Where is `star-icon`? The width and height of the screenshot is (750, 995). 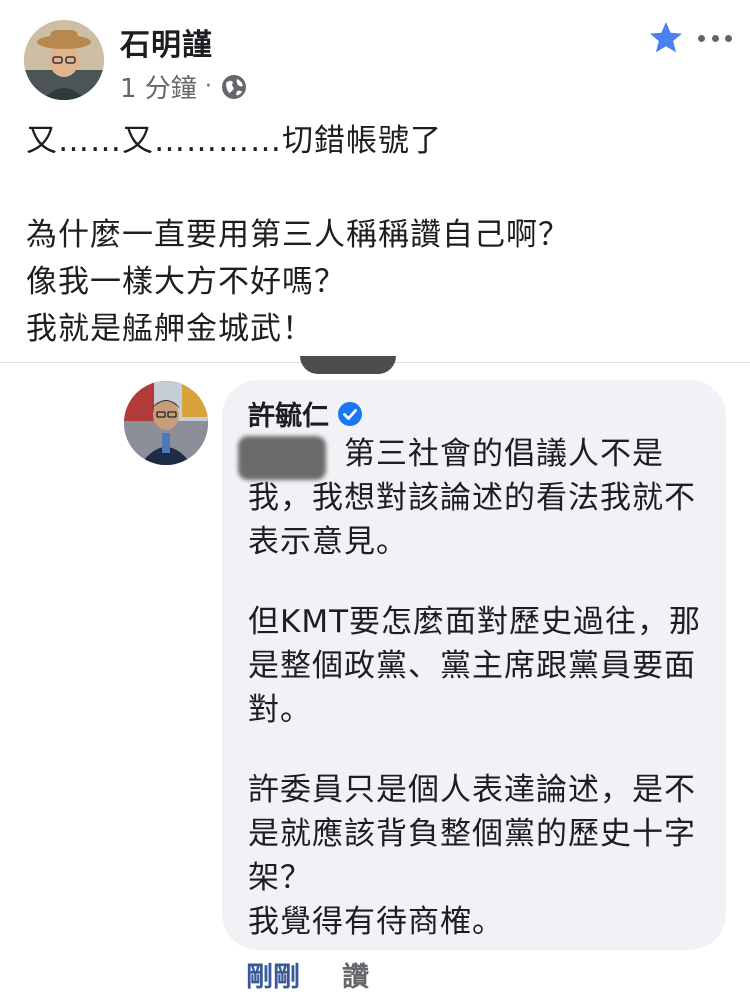 star-icon is located at coordinates (666, 38).